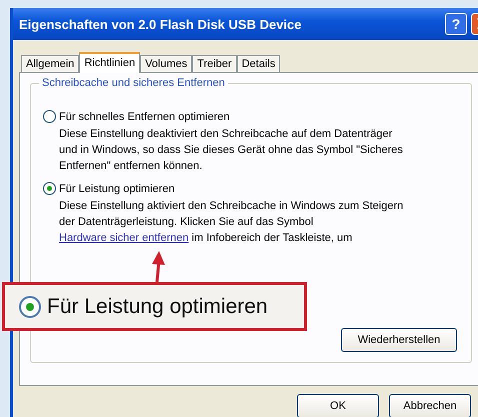  What do you see at coordinates (214, 63) in the screenshot?
I see `tab: Treiber` at bounding box center [214, 63].